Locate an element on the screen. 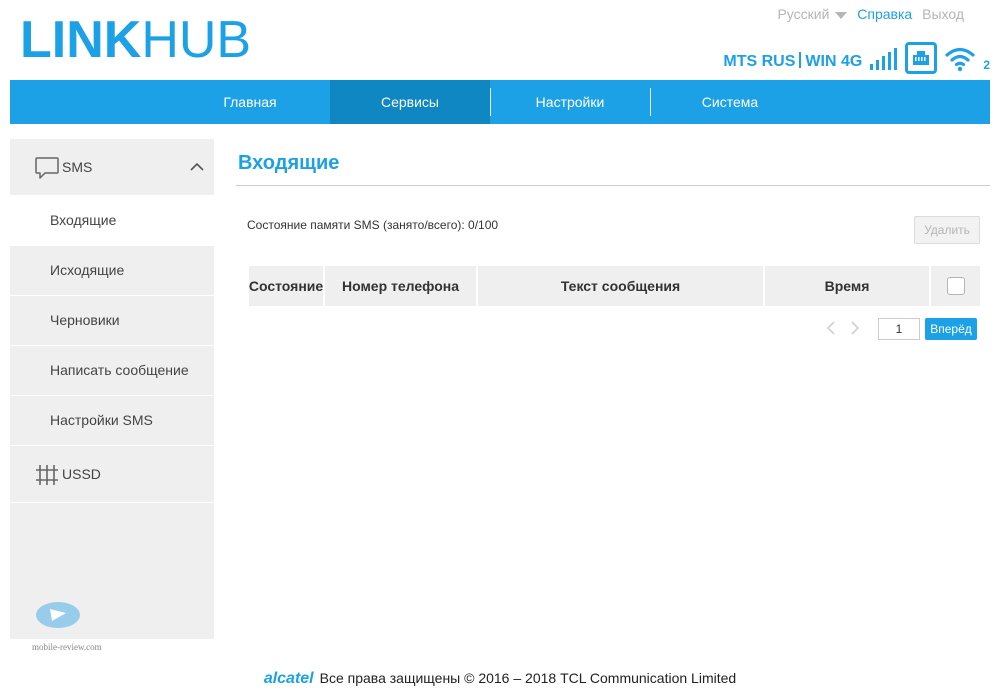  watermark-logo is located at coordinates (58, 615).